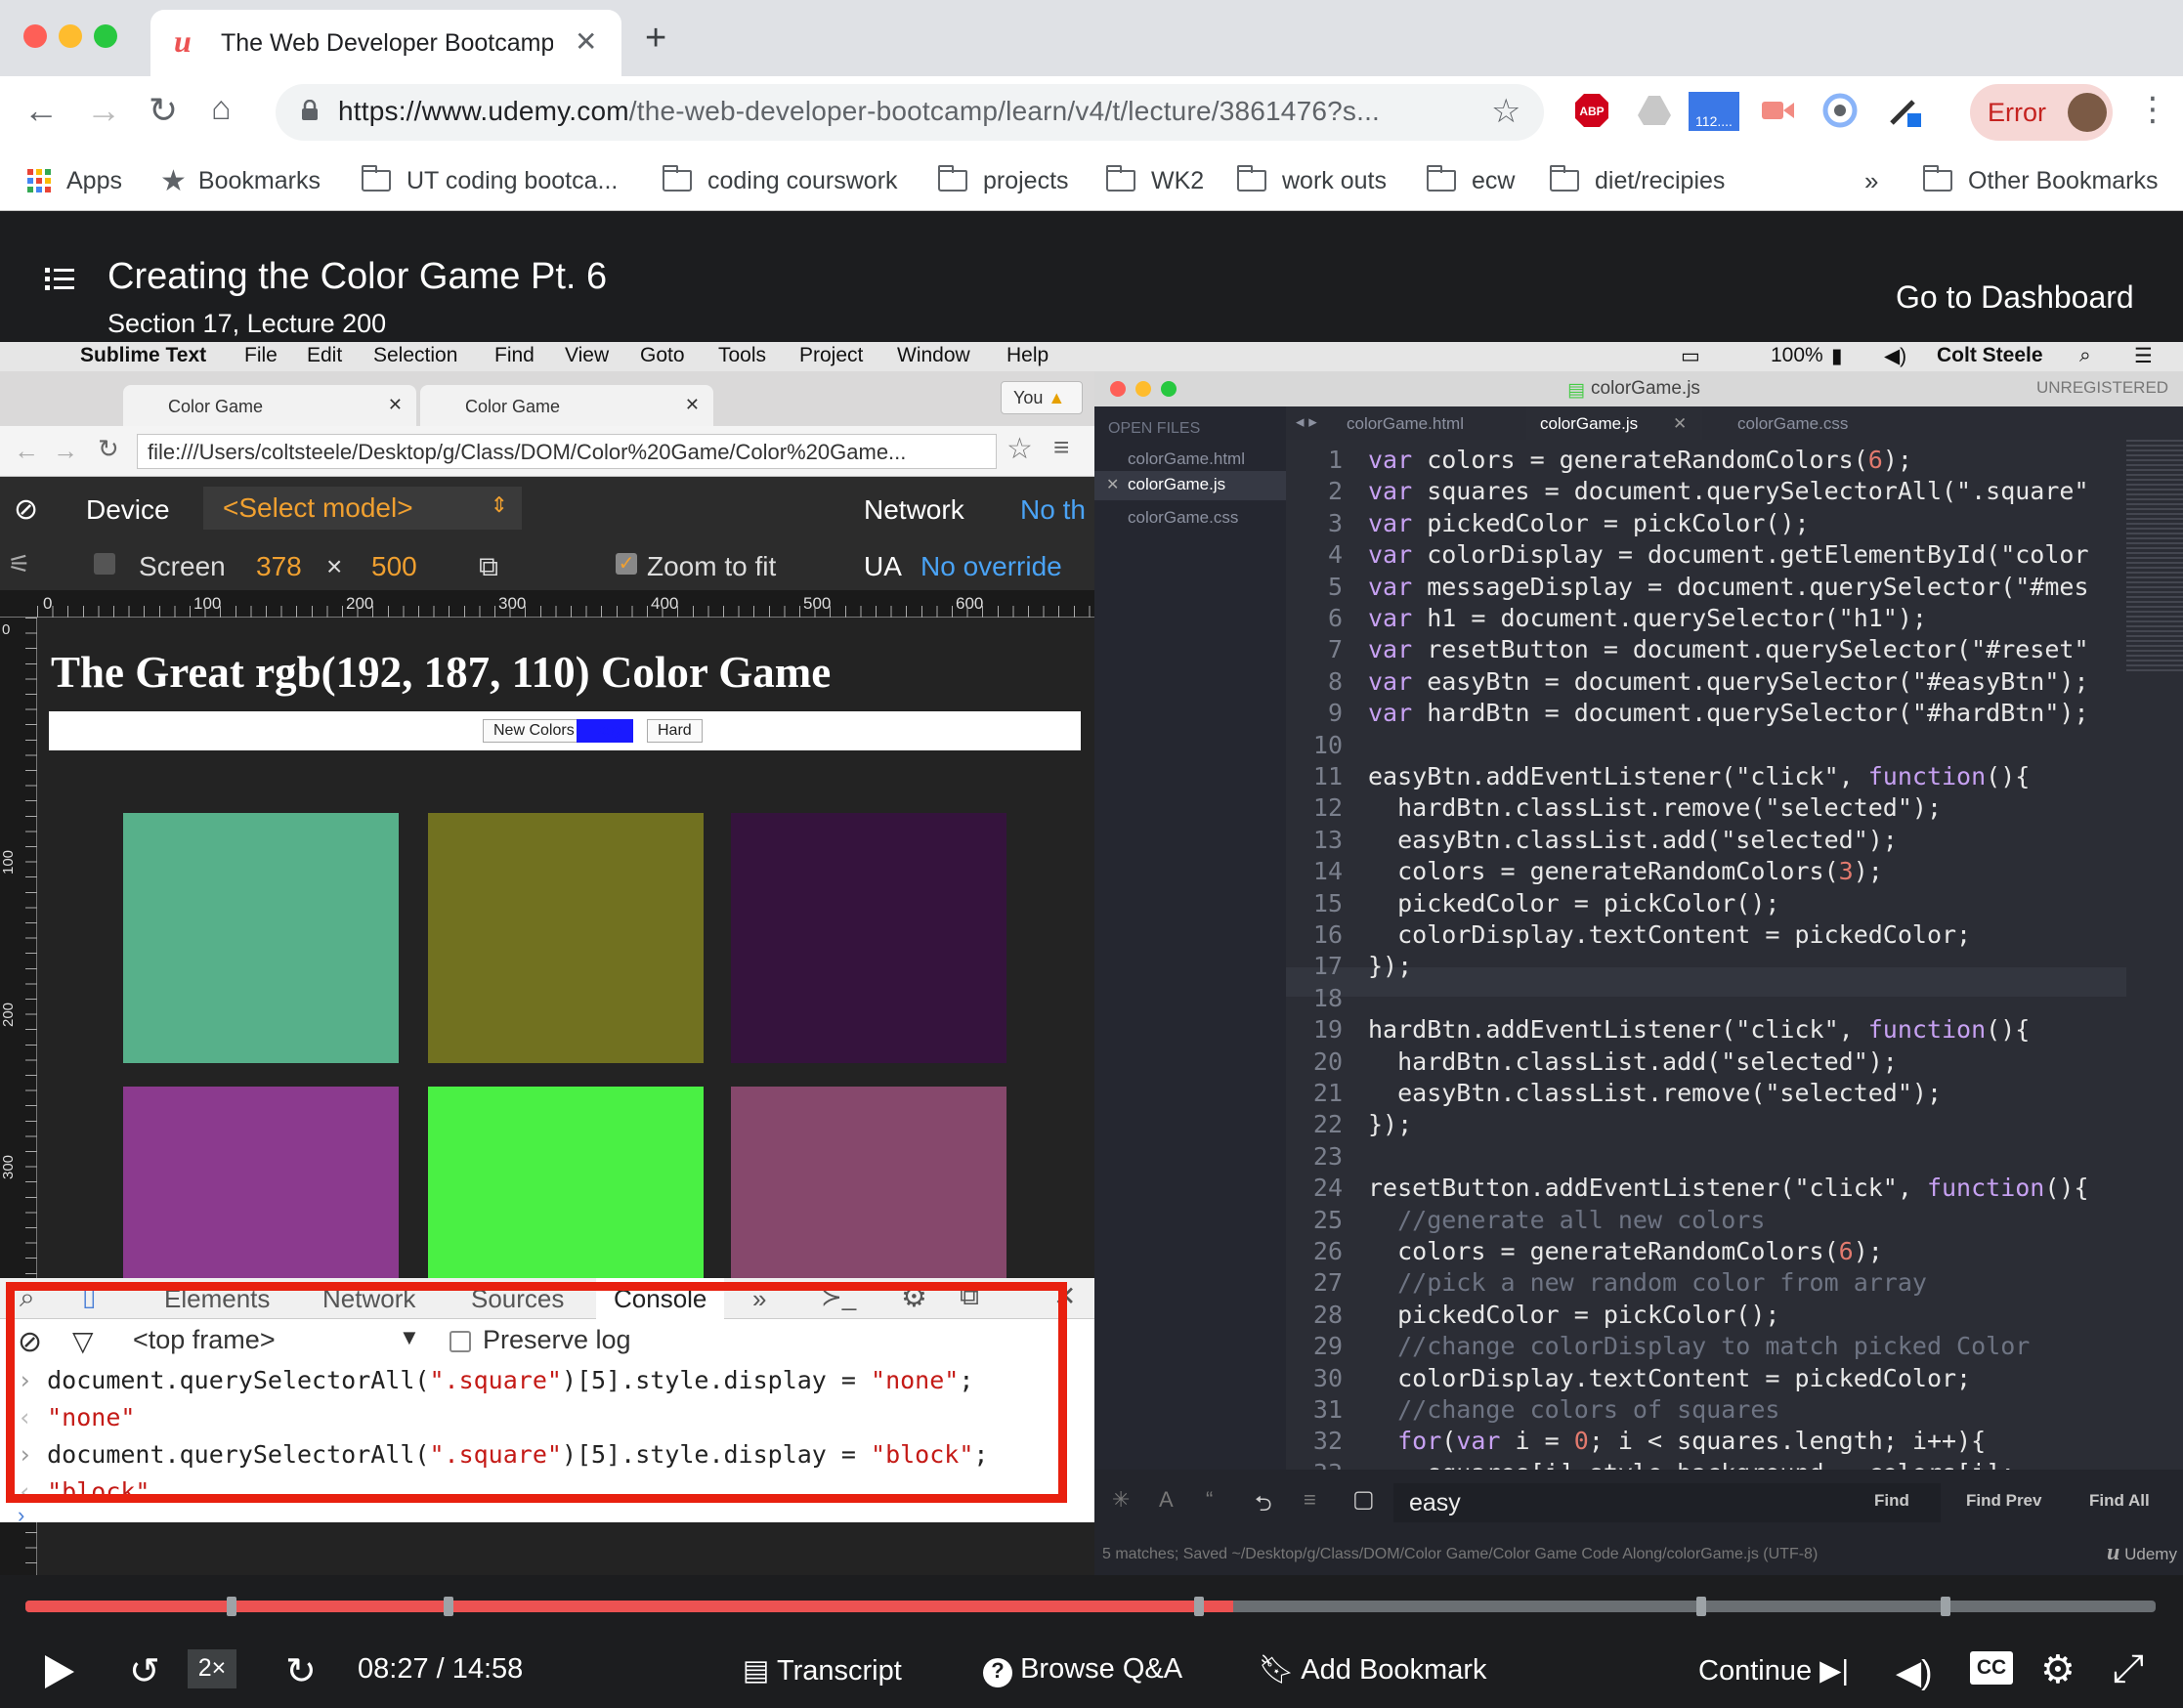 Image resolution: width=2183 pixels, height=1708 pixels. What do you see at coordinates (547, 604) in the screenshot?
I see `horizontal-ruler: 0 100 200 300 400 500 600` at bounding box center [547, 604].